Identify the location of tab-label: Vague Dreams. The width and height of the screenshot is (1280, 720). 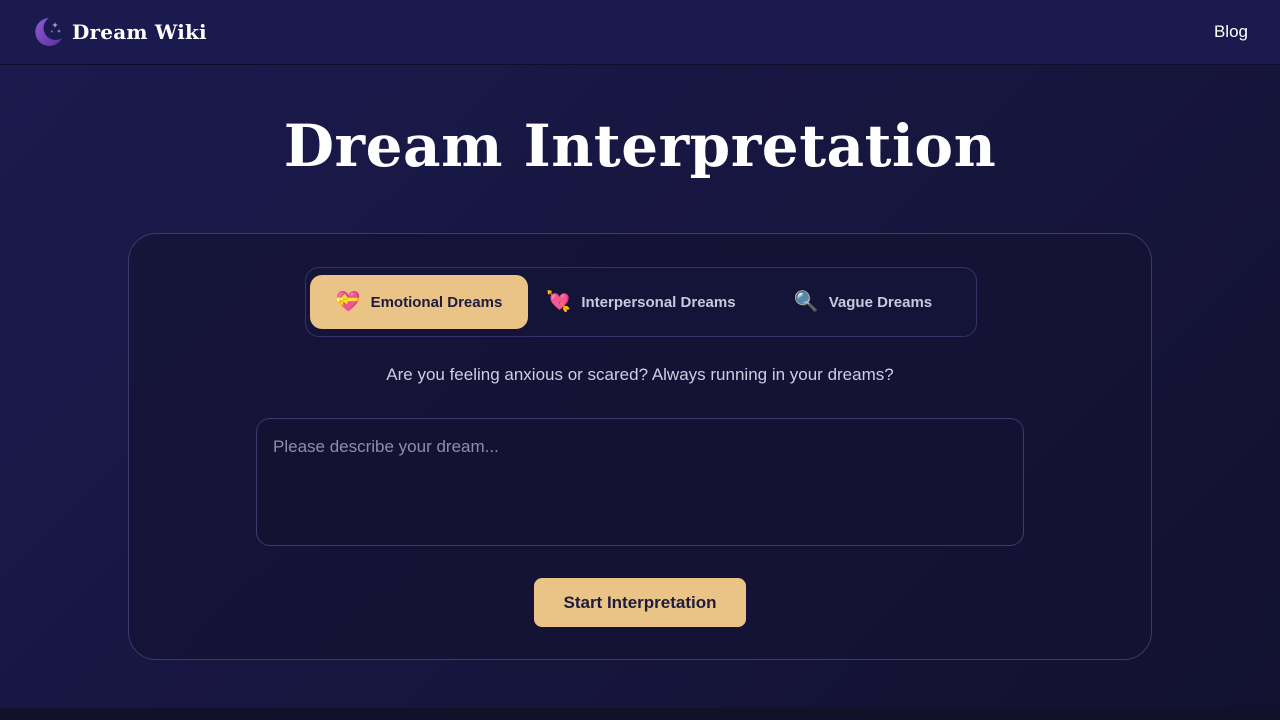
(880, 302).